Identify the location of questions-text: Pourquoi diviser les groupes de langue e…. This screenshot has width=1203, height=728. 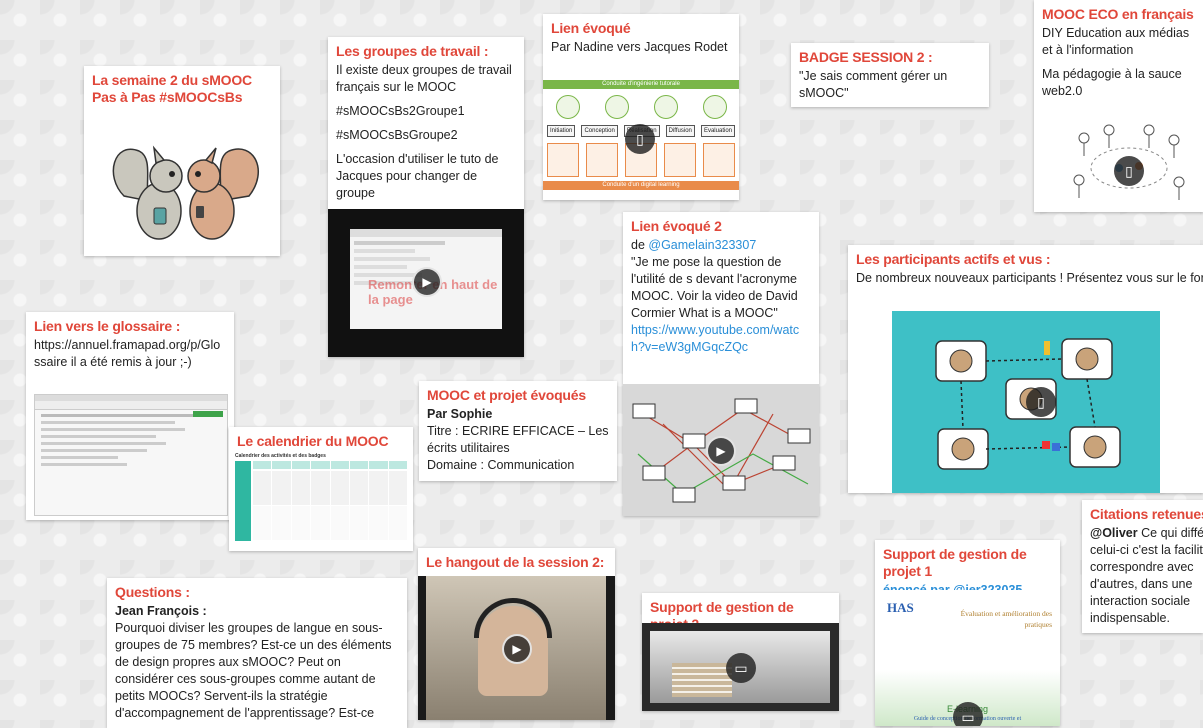
(253, 670).